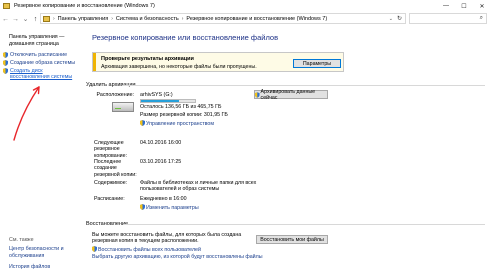 Image resolution: width=491 pixels, height=278 pixels. I want to click on change-settings-link: Изменить параметры, so click(169, 207).